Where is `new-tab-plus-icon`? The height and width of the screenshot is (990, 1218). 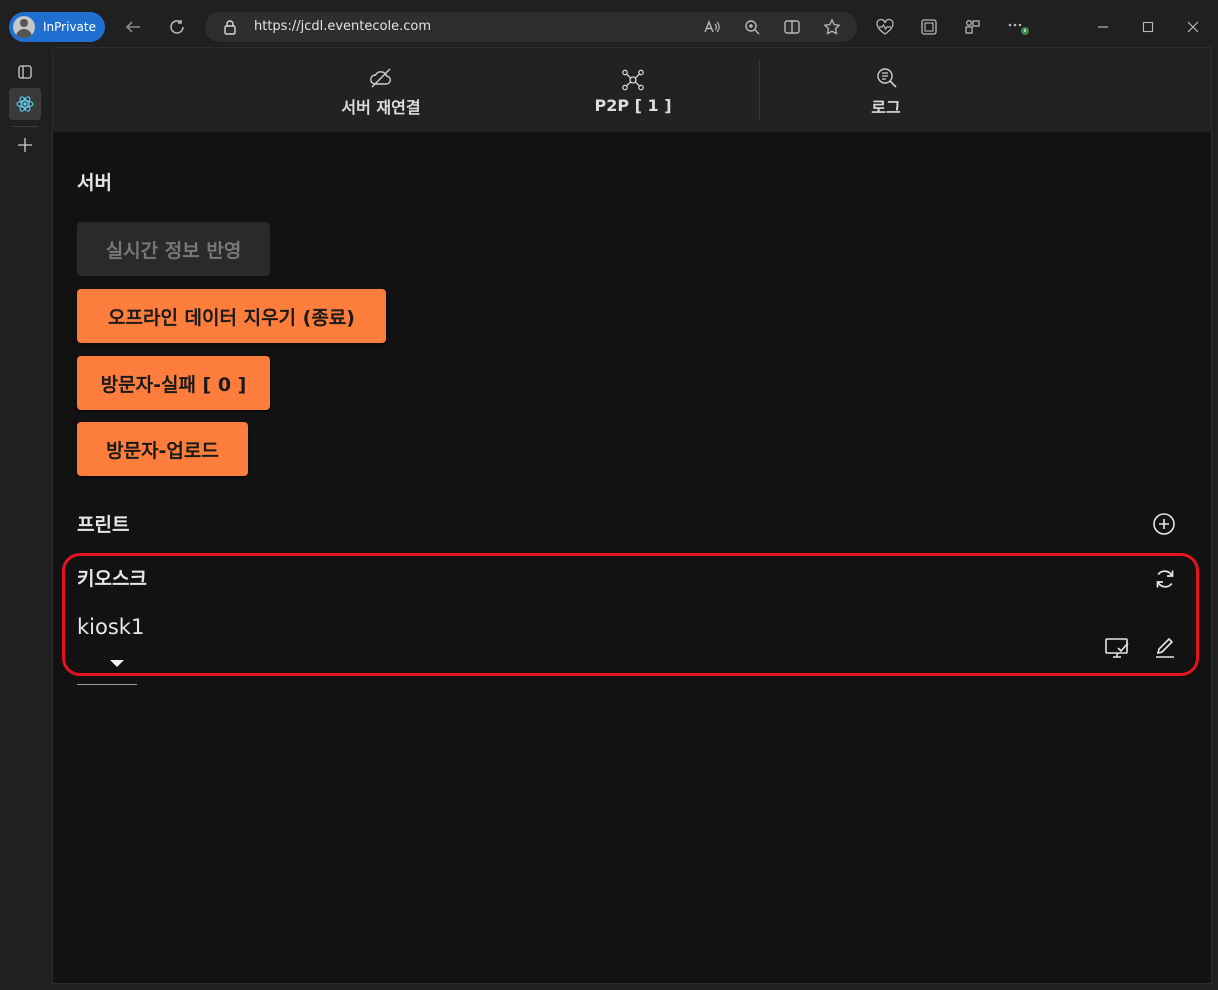 new-tab-plus-icon is located at coordinates (25, 145).